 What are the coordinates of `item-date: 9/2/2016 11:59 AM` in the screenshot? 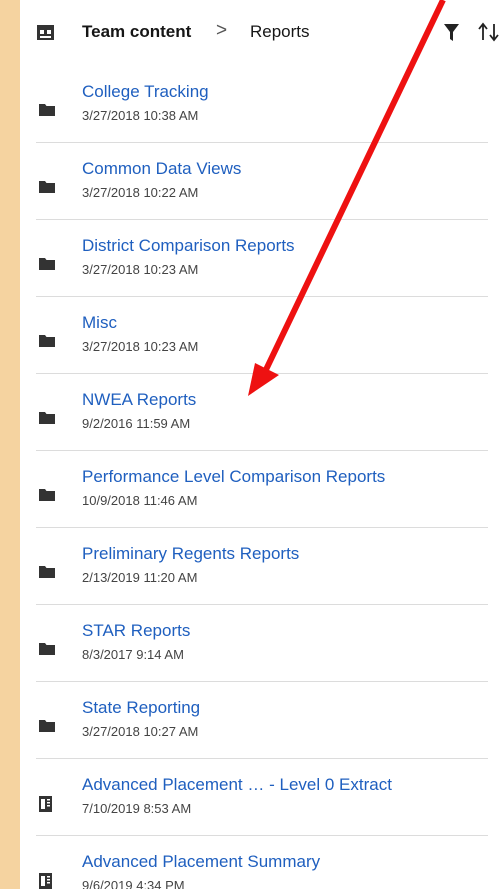 It's located at (136, 423).